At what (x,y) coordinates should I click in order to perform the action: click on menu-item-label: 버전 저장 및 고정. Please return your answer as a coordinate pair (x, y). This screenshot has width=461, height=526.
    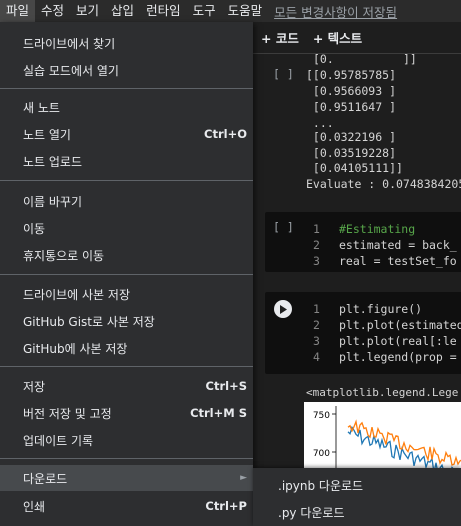
    Looking at the image, I should click on (67, 413).